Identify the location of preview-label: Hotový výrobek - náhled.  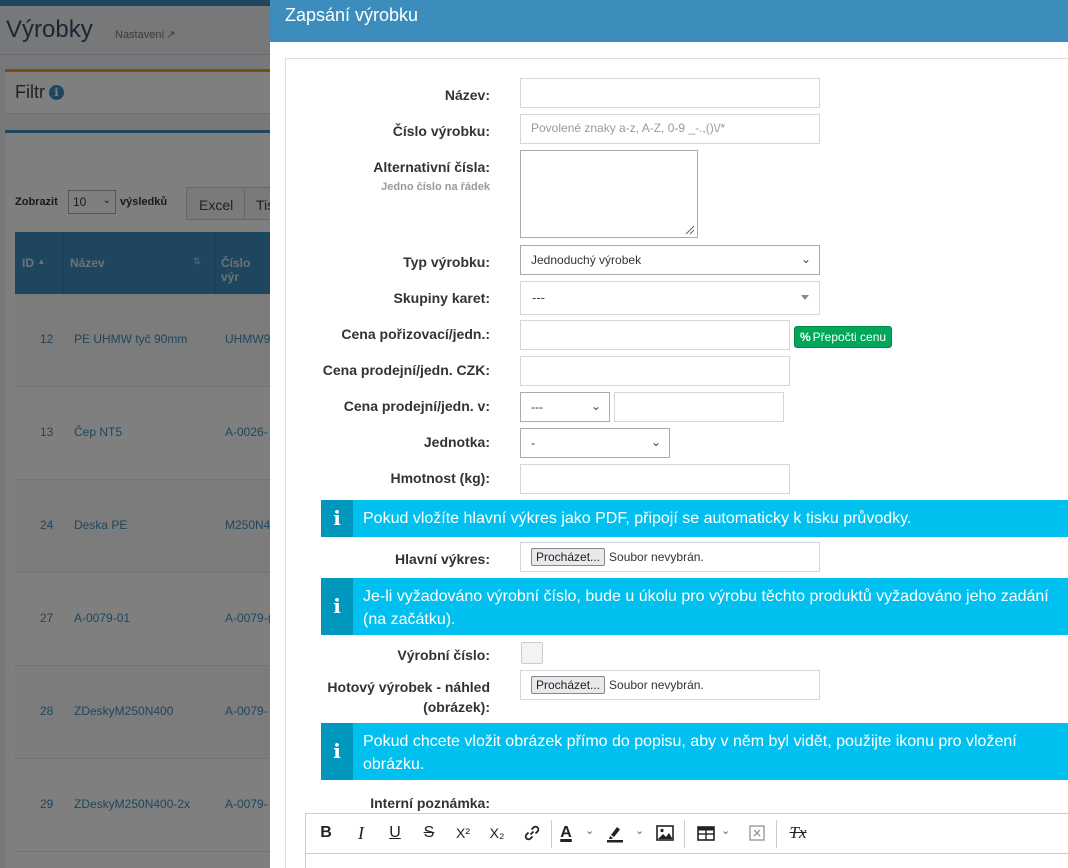
(408, 687).